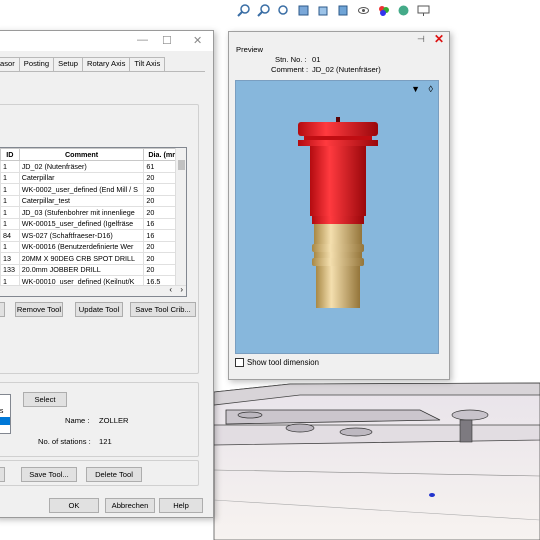  What do you see at coordinates (147, 64) in the screenshot?
I see `tab-tilt-axis: Tilt Axis` at bounding box center [147, 64].